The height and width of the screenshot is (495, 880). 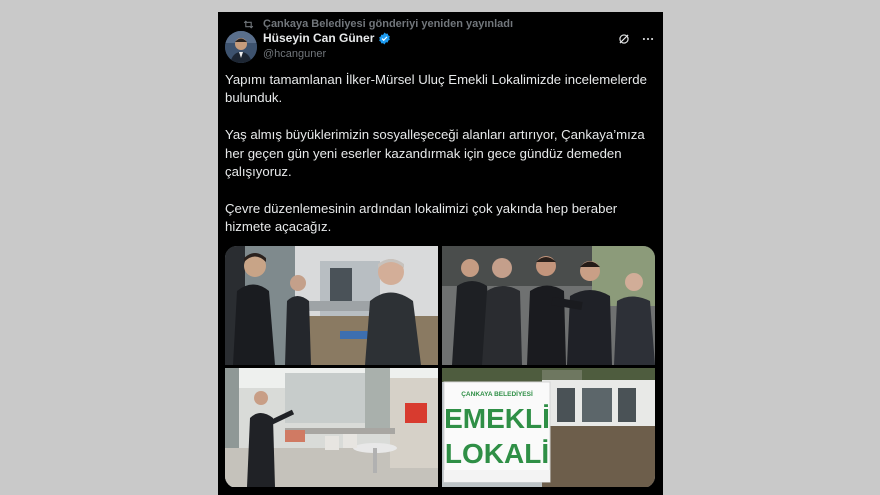 What do you see at coordinates (648, 39) in the screenshot?
I see `more-options-icon` at bounding box center [648, 39].